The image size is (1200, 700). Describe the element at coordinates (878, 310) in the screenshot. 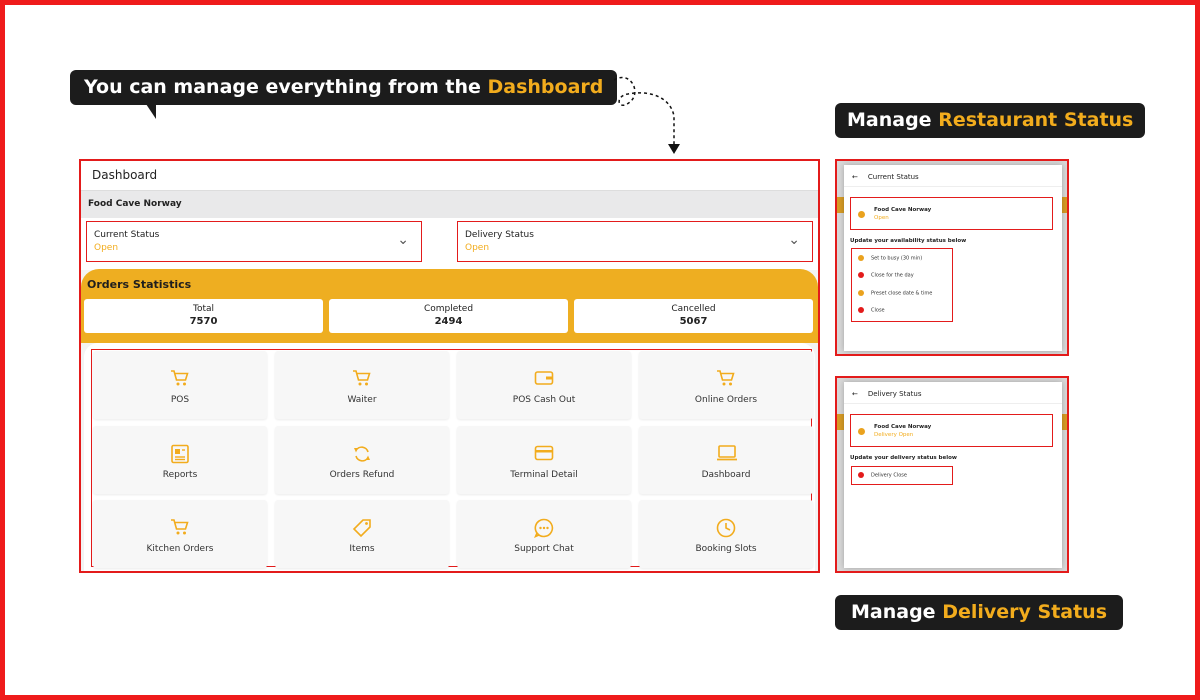

I see `option-label: Close` at that location.